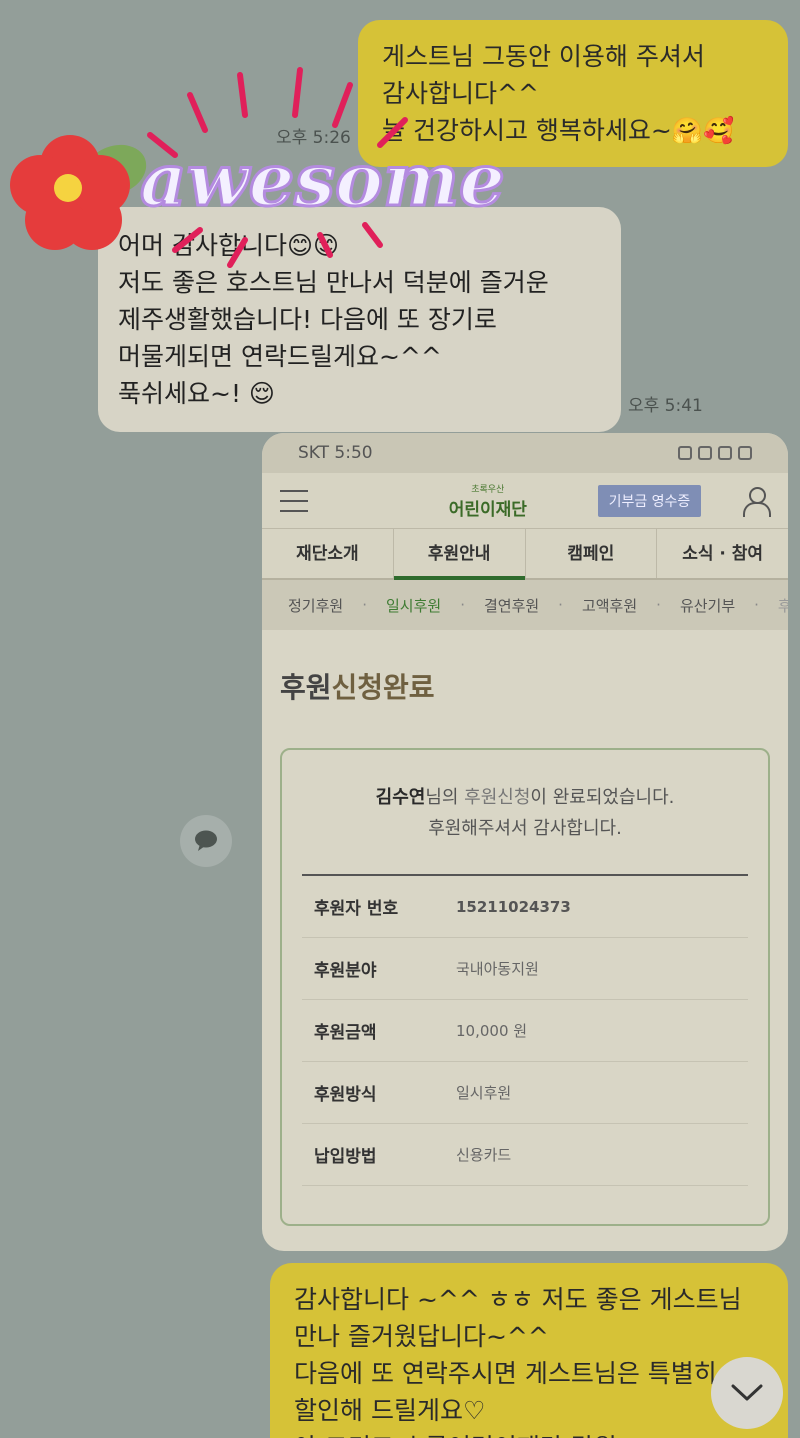 The height and width of the screenshot is (1438, 800). What do you see at coordinates (525, 686) in the screenshot?
I see `page-title: 후원신청완료` at bounding box center [525, 686].